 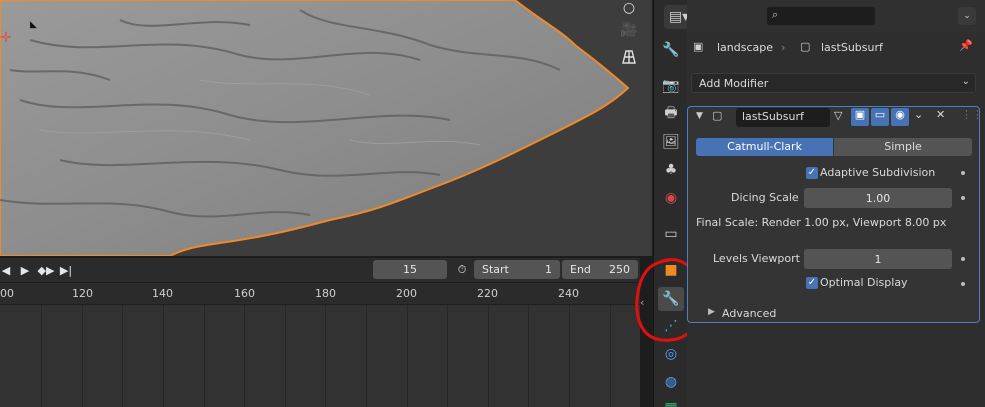 I want to click on adaptive-subdivision-label: Adaptive Subdivision, so click(x=878, y=172).